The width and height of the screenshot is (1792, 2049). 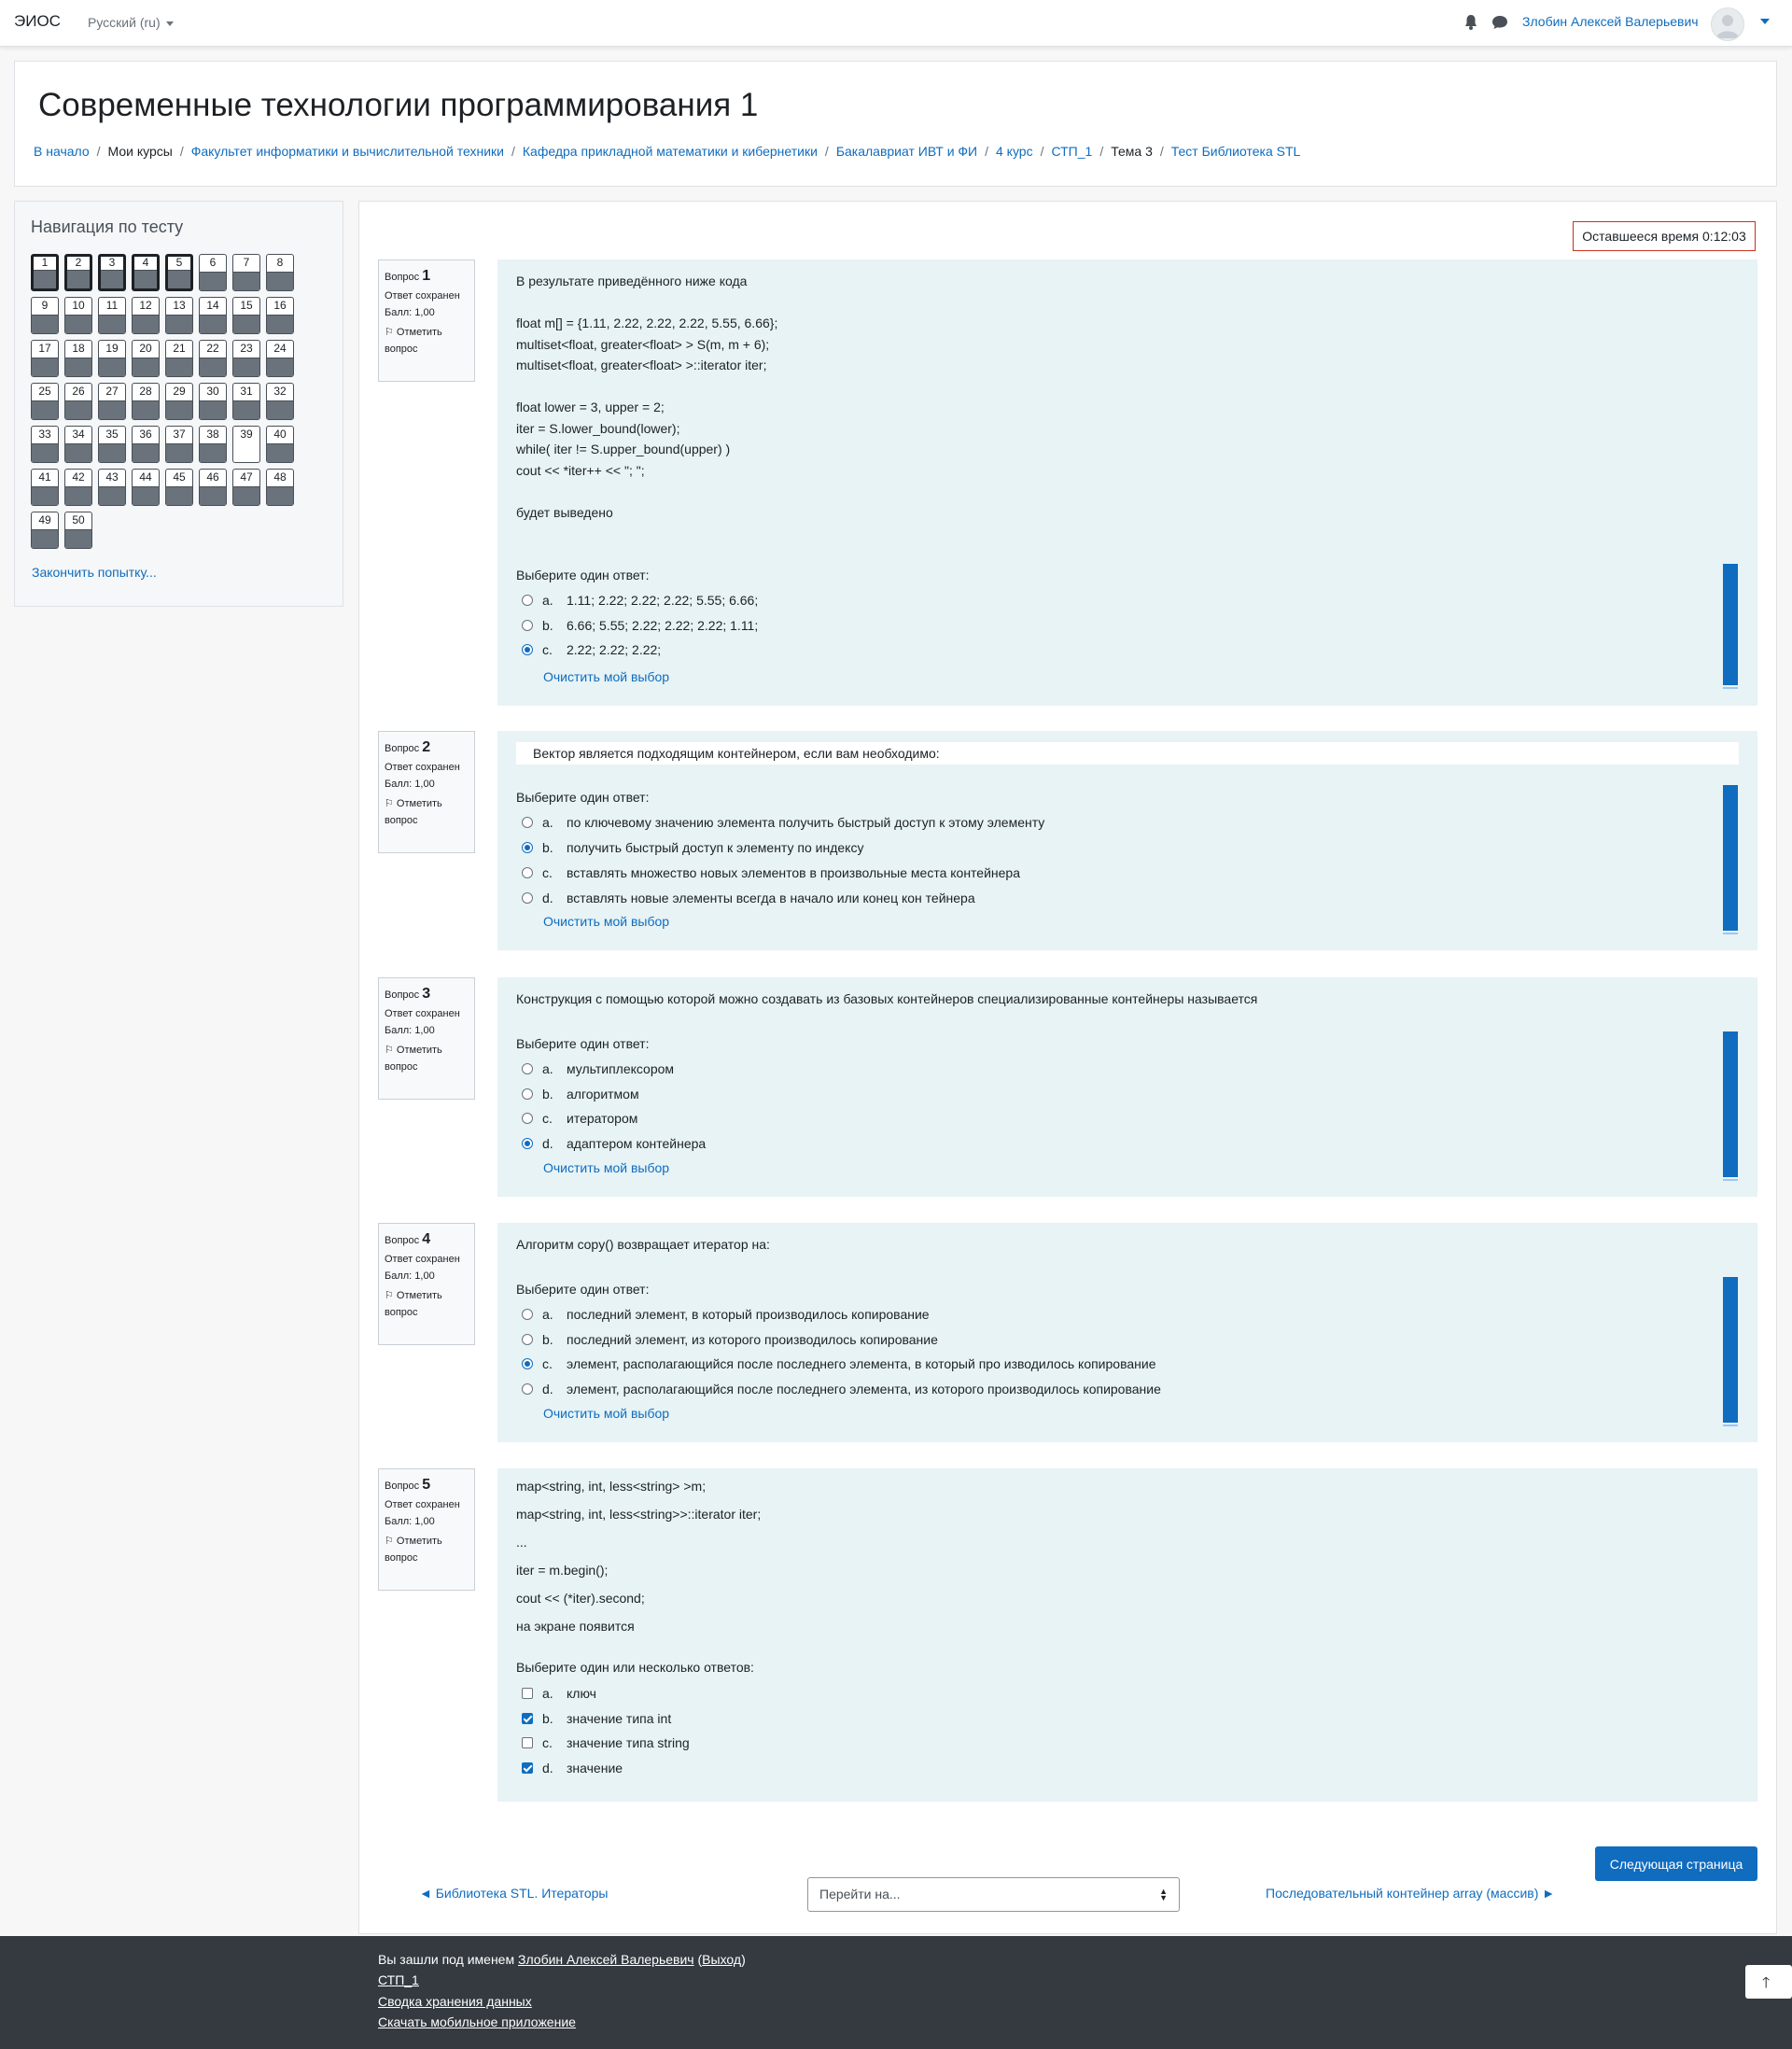 I want to click on bell-icon, so click(x=1470, y=22).